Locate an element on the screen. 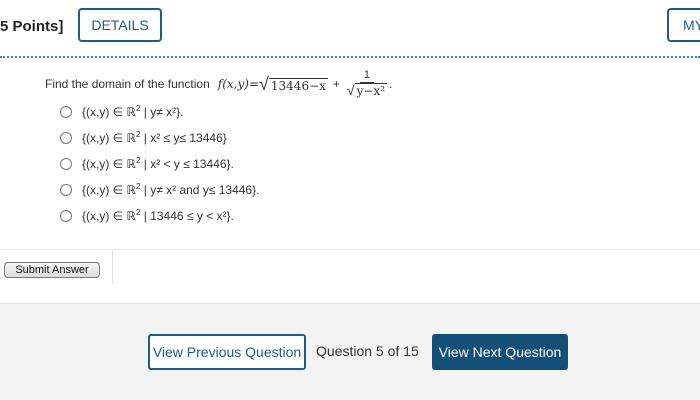 This screenshot has width=700, height=400. points-label: 5 Points] is located at coordinates (32, 26).